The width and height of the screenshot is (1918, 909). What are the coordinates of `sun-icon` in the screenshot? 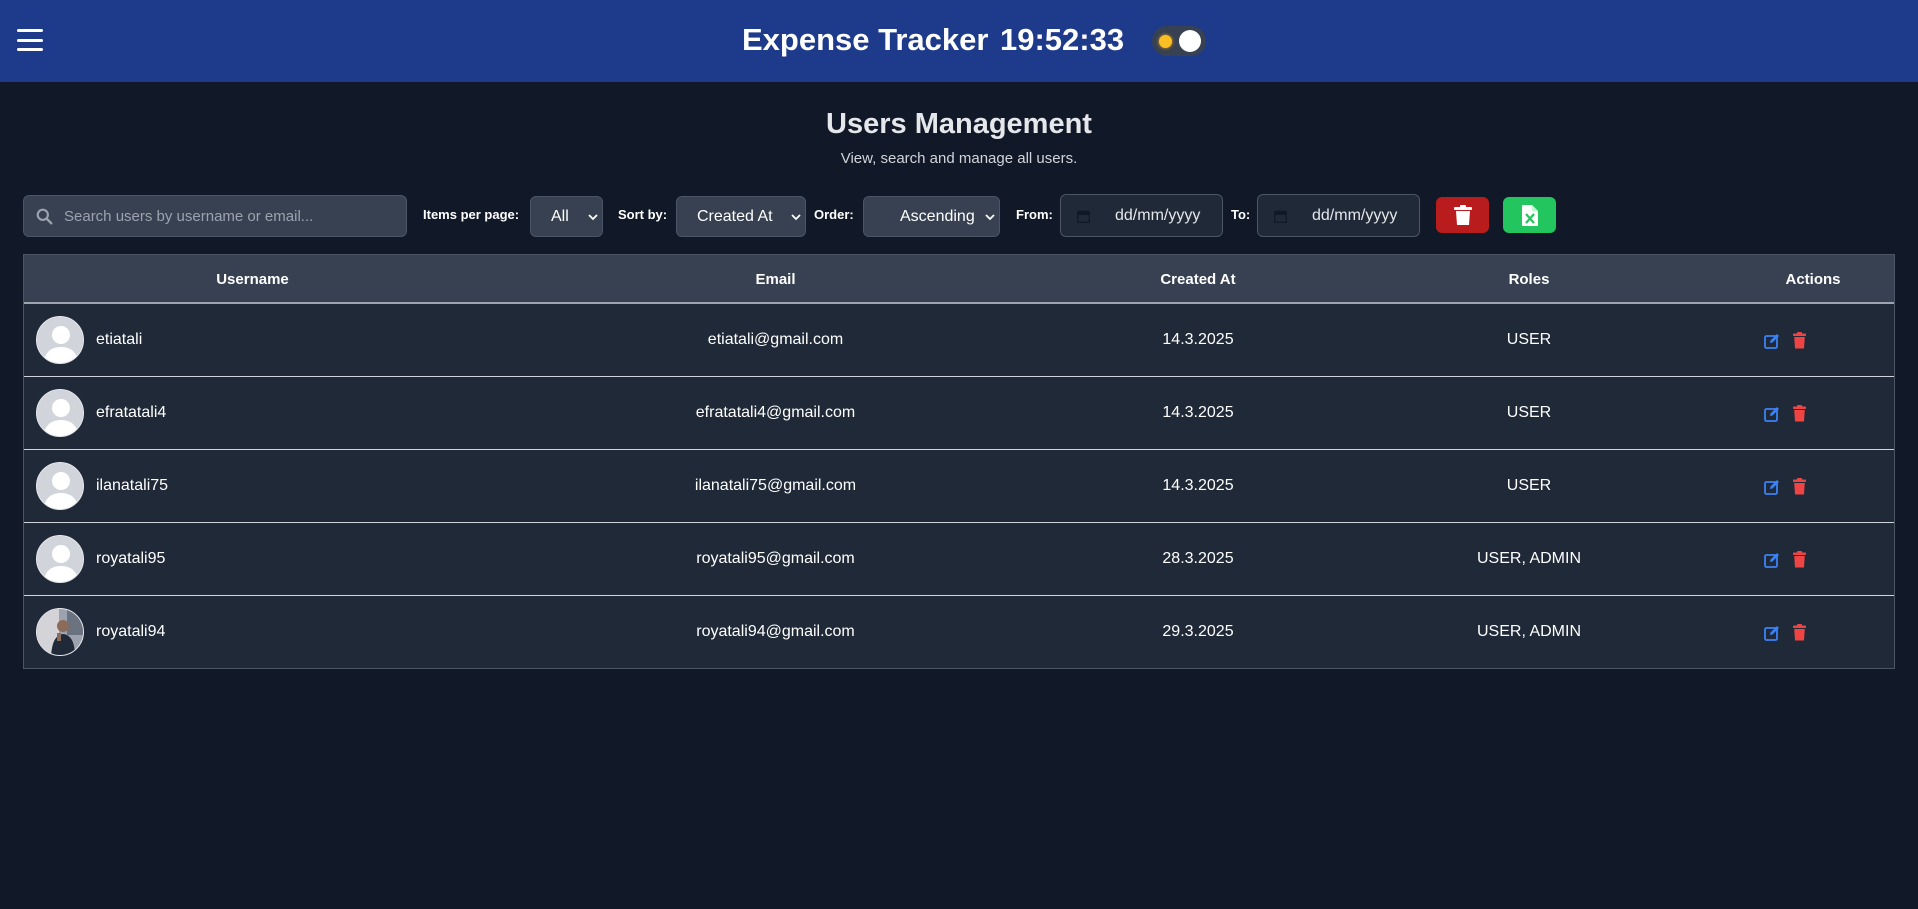 It's located at (1165, 41).